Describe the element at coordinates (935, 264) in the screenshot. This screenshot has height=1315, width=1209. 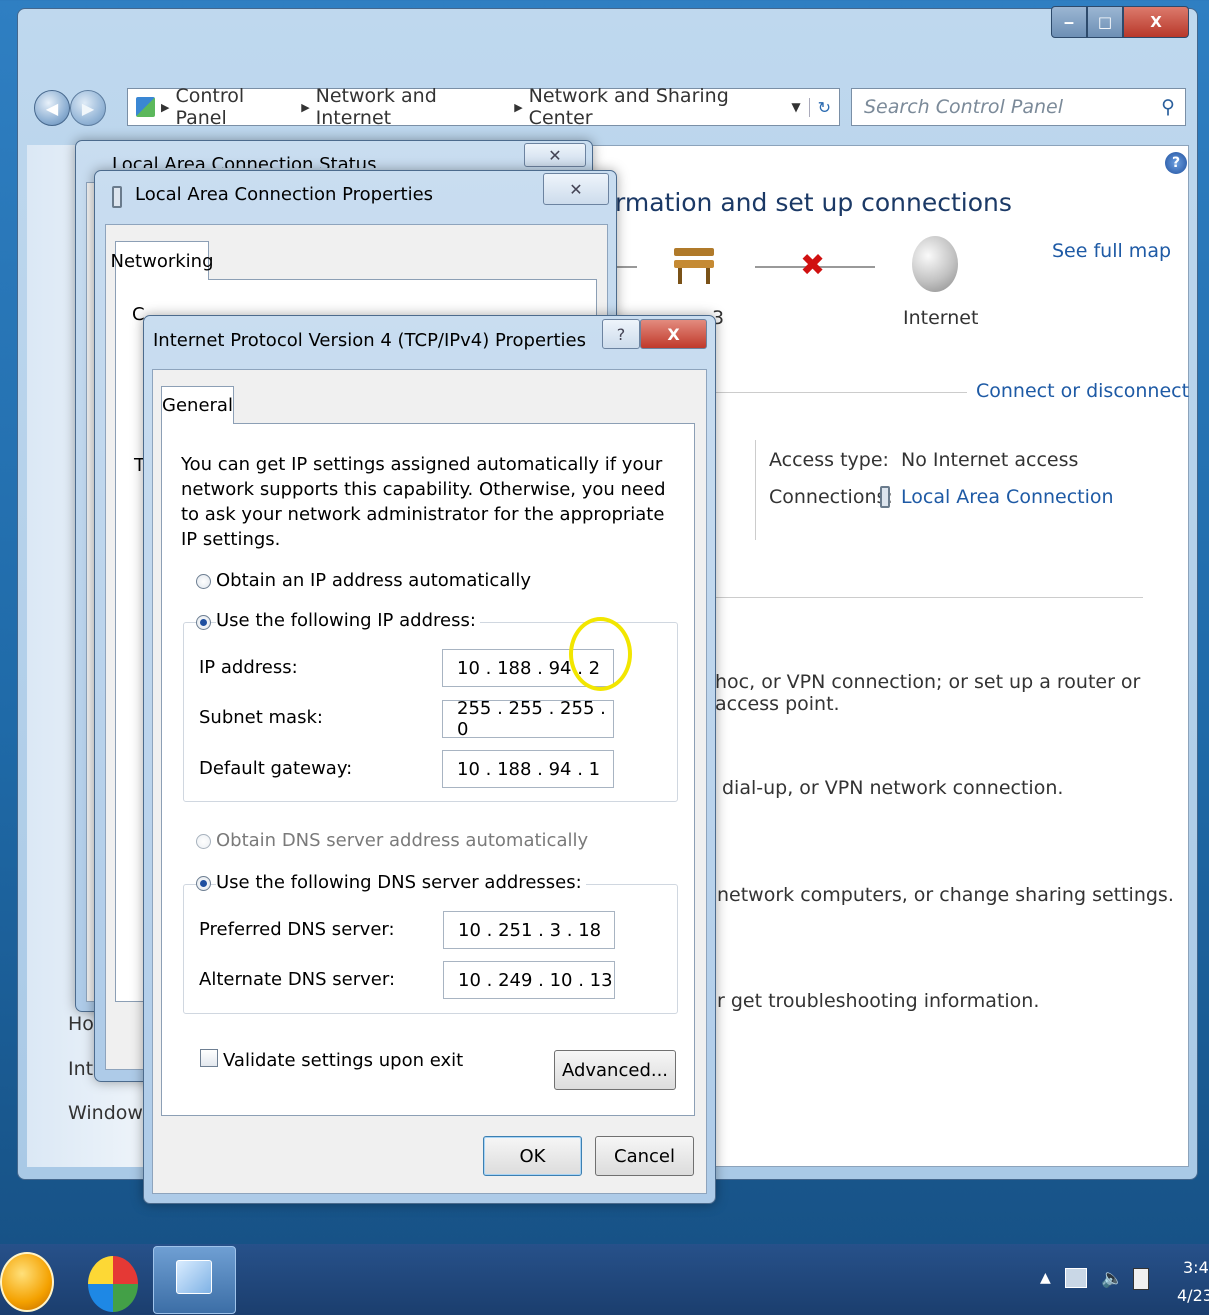
I see `internet-globe-icon` at that location.